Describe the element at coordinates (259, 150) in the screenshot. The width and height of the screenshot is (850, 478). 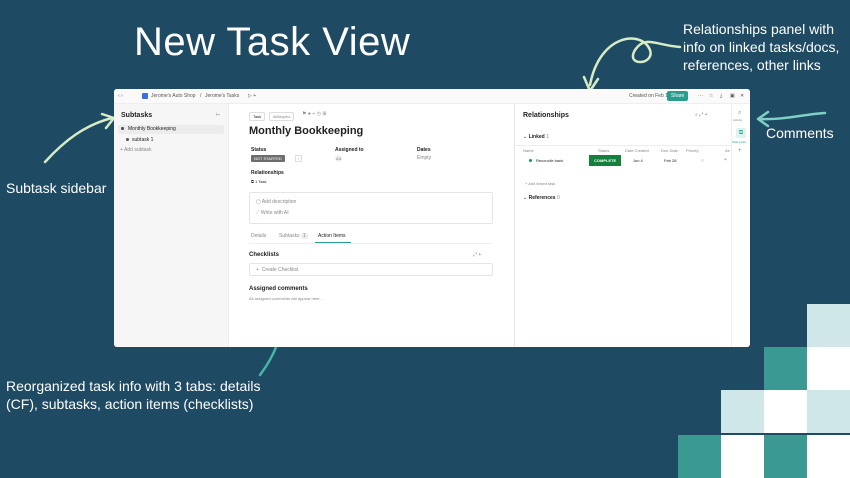
I see `status-label: Status` at that location.